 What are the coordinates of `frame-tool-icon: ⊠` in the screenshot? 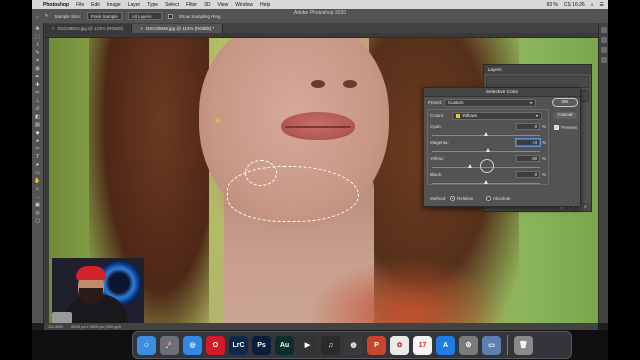 It's located at (37, 69).